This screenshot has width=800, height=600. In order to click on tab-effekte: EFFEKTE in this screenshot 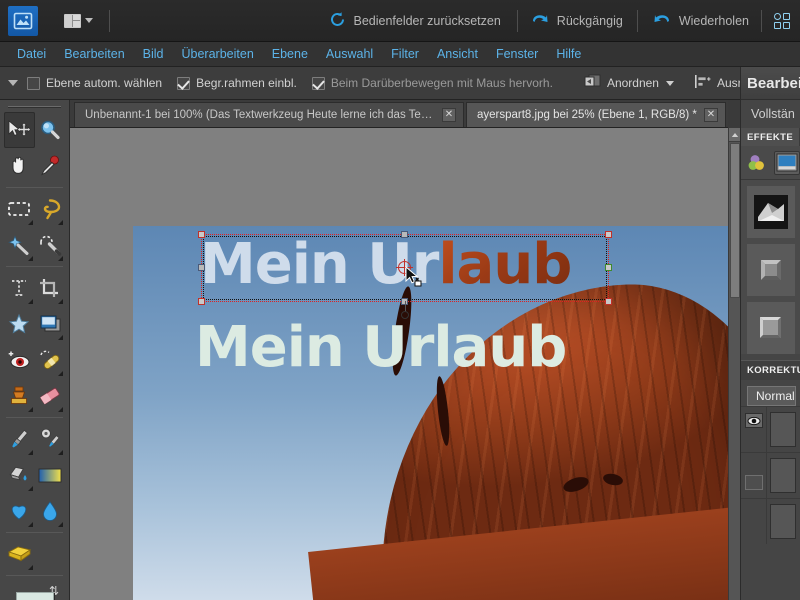, I will do `click(770, 137)`.